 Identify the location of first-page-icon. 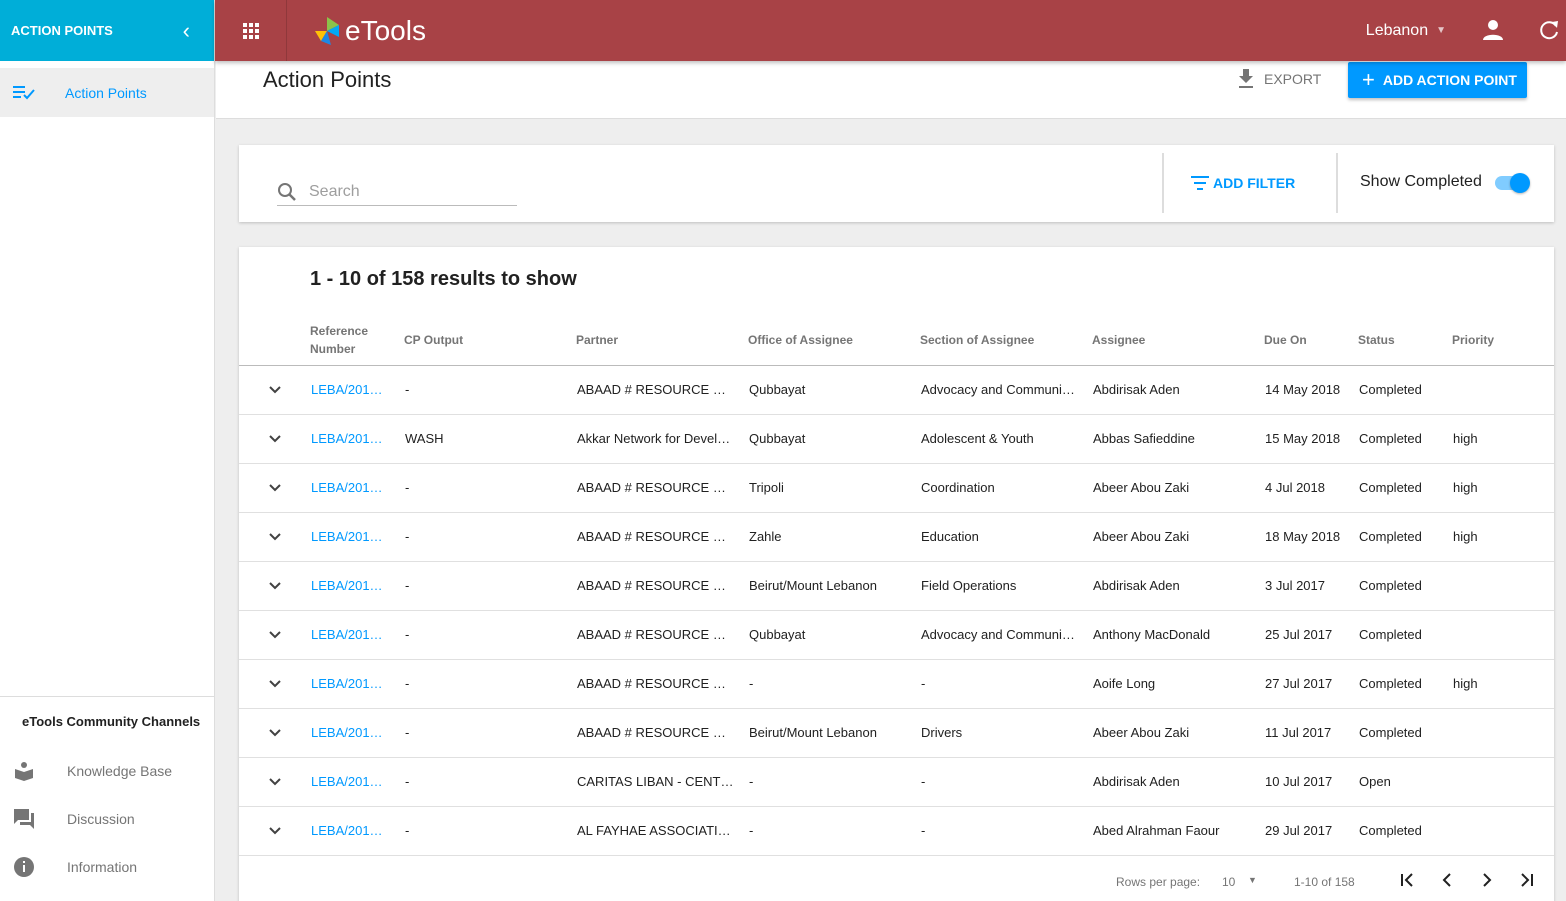
(1407, 881).